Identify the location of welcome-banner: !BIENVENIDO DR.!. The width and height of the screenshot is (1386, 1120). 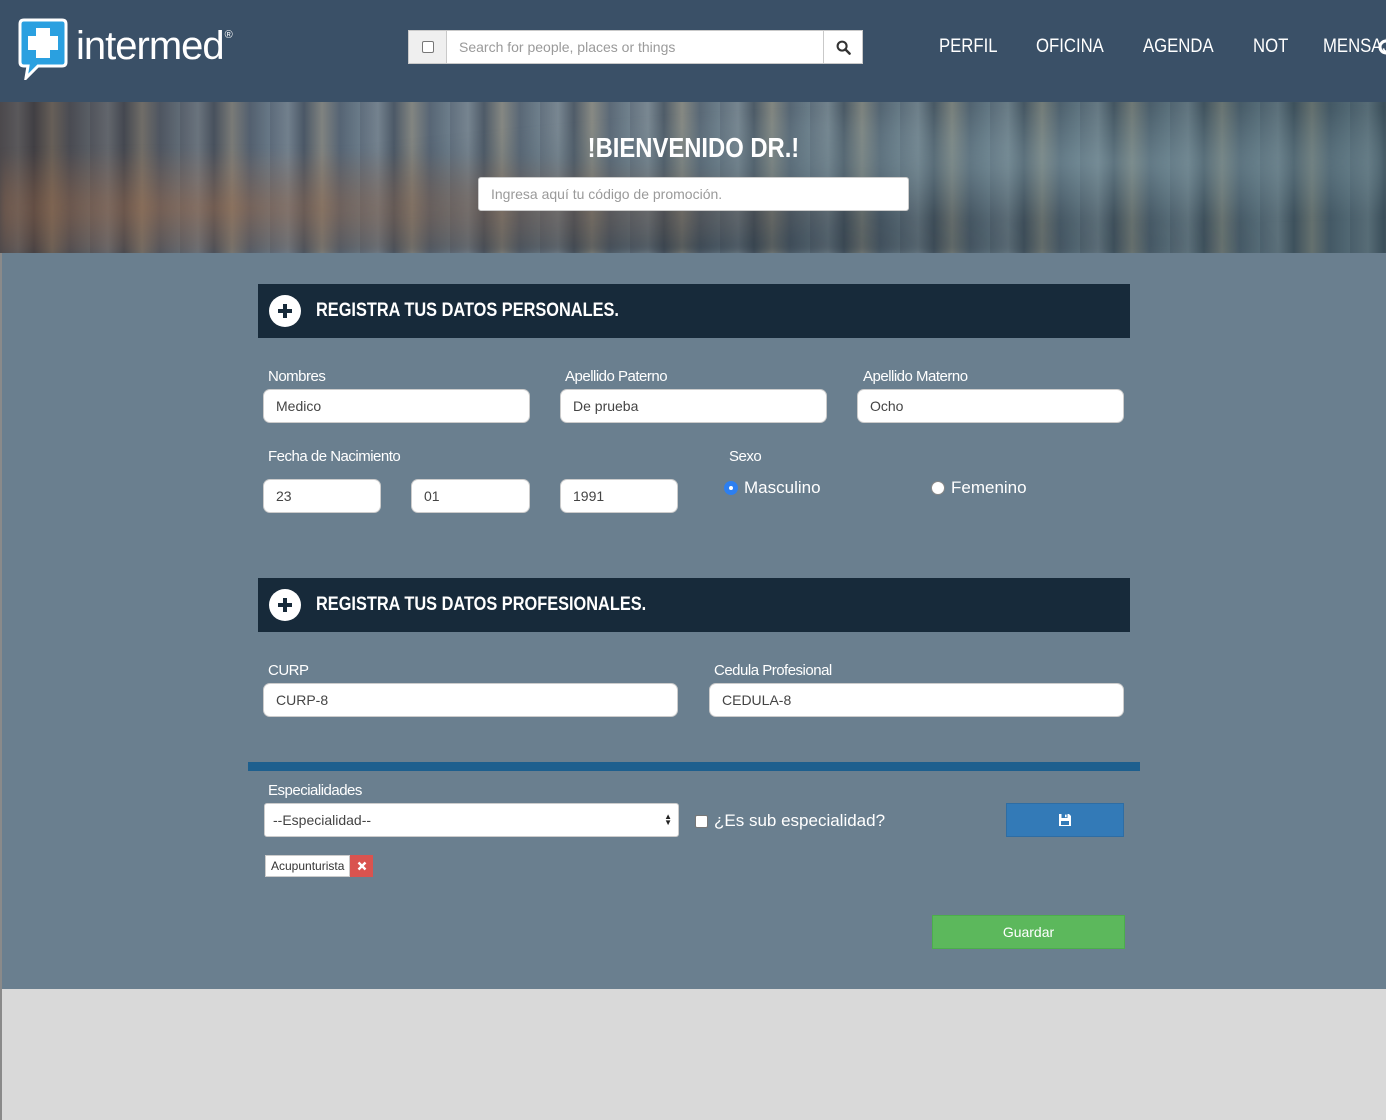
(693, 177).